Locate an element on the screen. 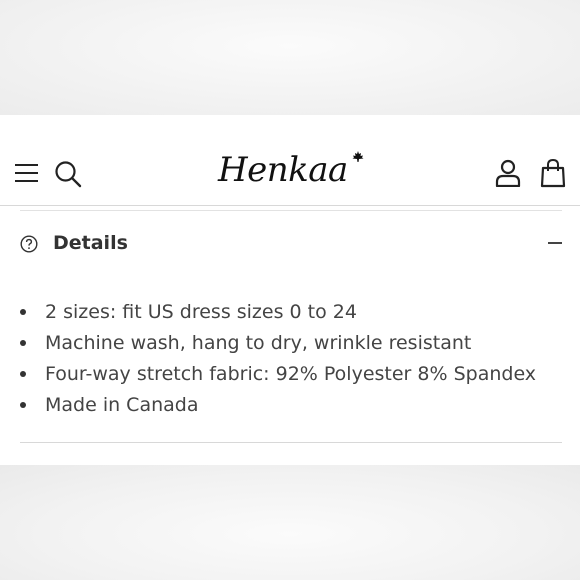  brand-logo: Henkaa is located at coordinates (293, 170).